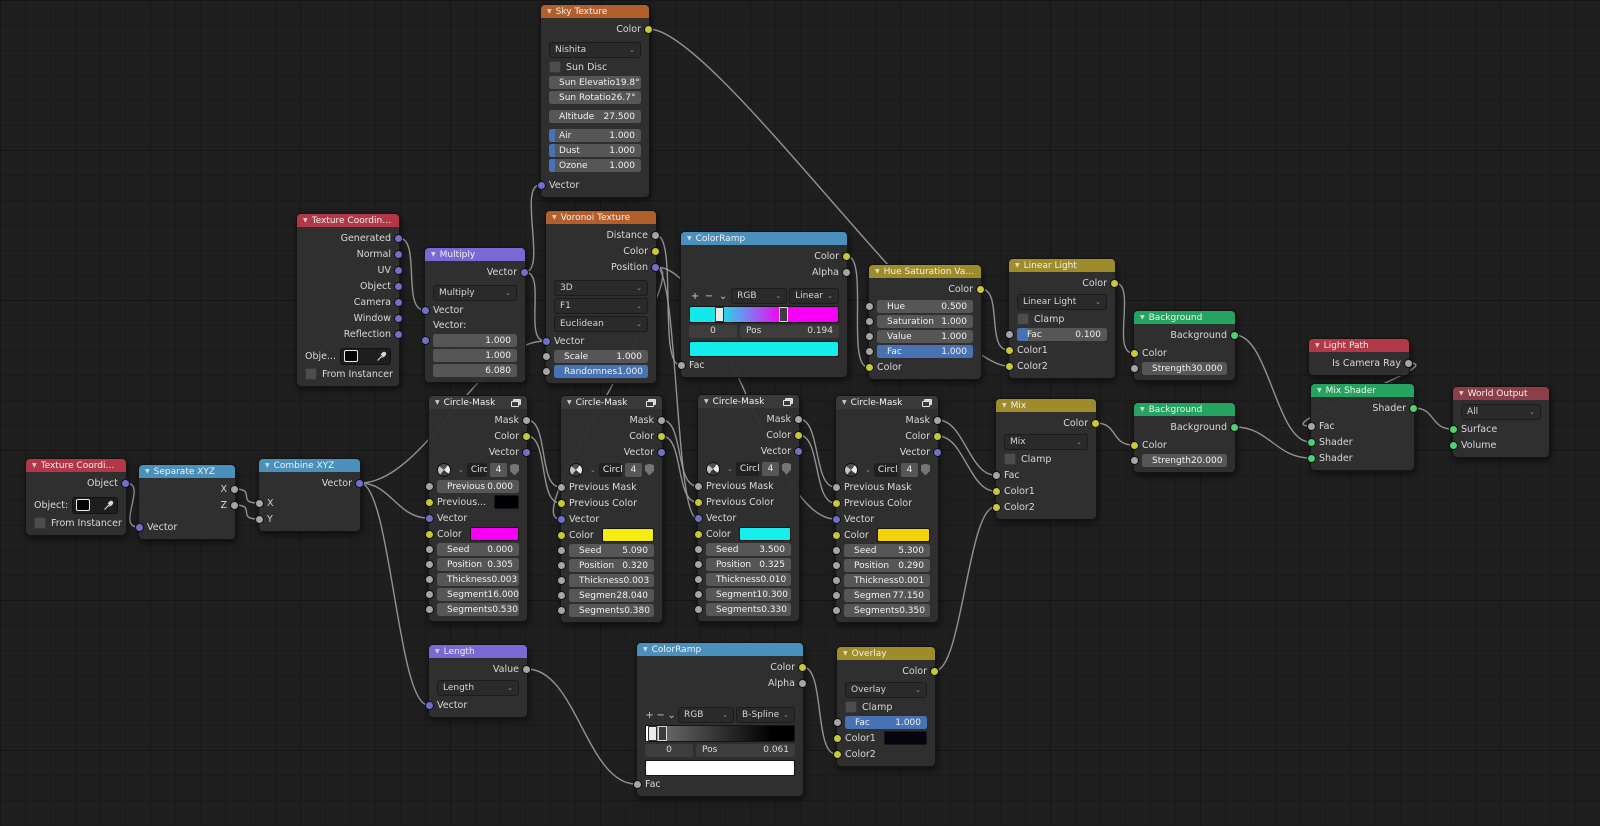  I want to click on input-socket-value, so click(425, 340).